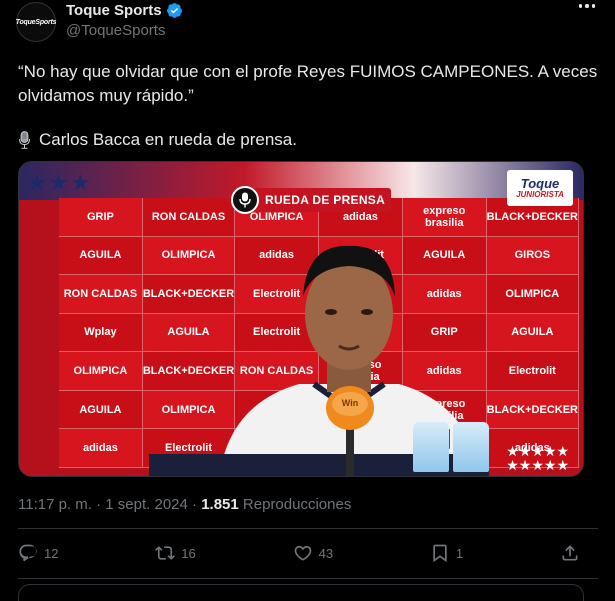 This screenshot has width=615, height=601. Describe the element at coordinates (532, 410) in the screenshot. I see `sponsor-tile: BLACK+DECKER` at that location.